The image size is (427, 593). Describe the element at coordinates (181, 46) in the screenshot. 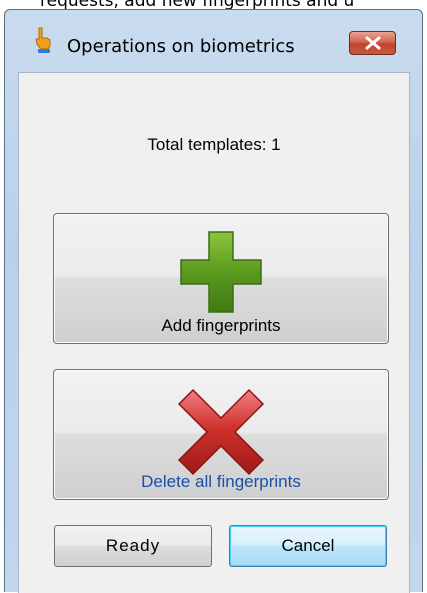

I see `window-title: Operations on biometrics` at that location.